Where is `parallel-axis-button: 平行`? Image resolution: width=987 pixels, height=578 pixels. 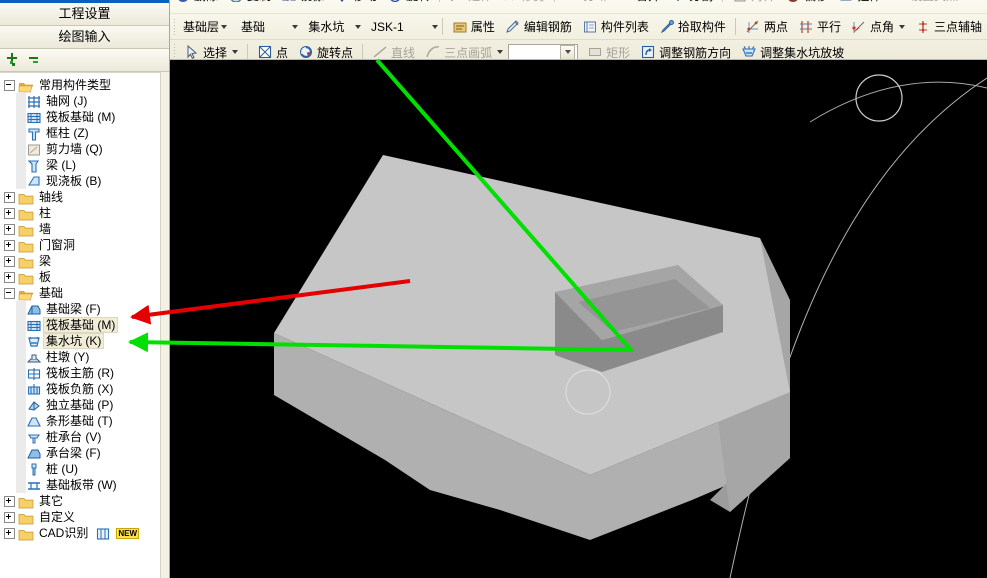
parallel-axis-button: 平行 is located at coordinates (819, 27).